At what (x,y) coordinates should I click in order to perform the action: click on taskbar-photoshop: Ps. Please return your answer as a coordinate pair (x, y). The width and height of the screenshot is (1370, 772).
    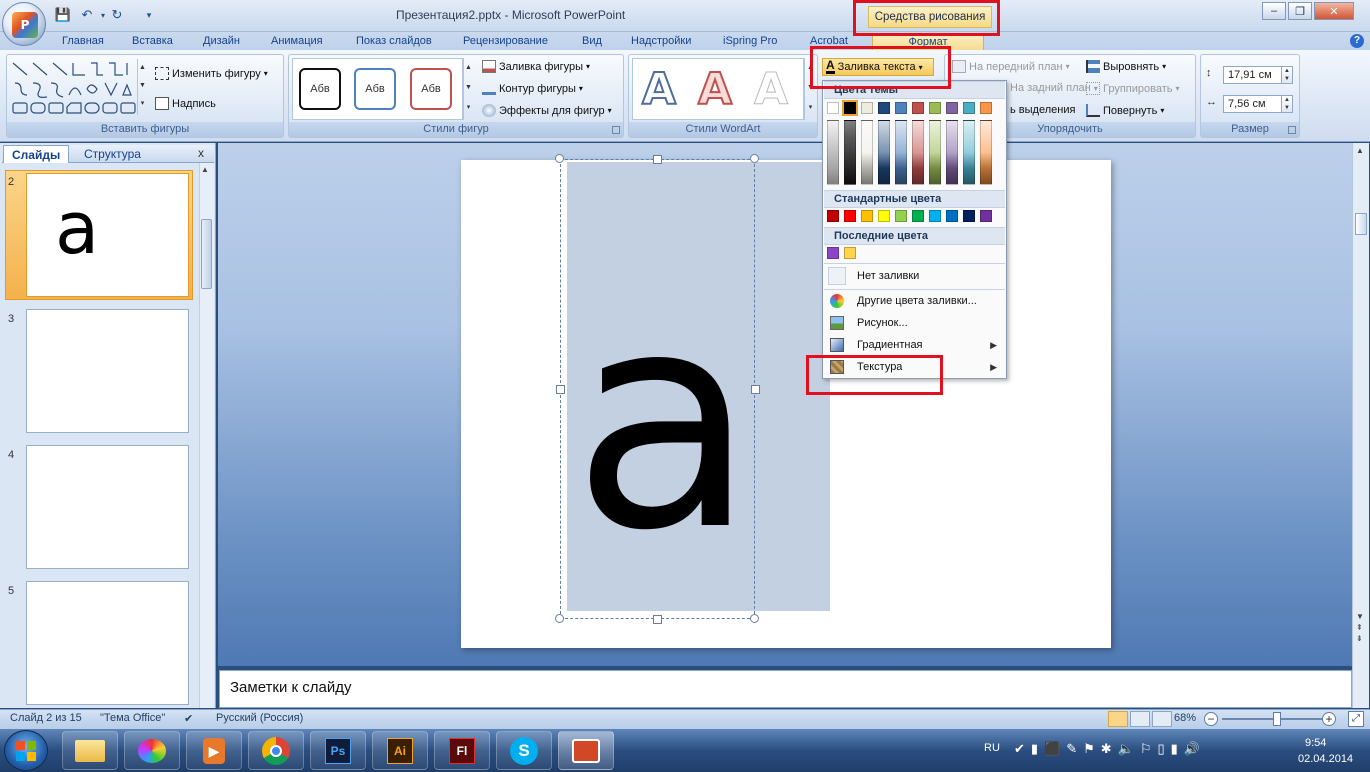
    Looking at the image, I should click on (338, 750).